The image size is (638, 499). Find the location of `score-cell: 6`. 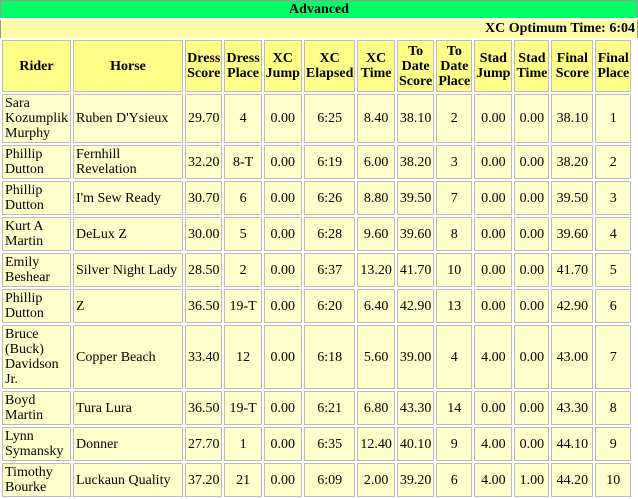

score-cell: 6 is located at coordinates (454, 480).